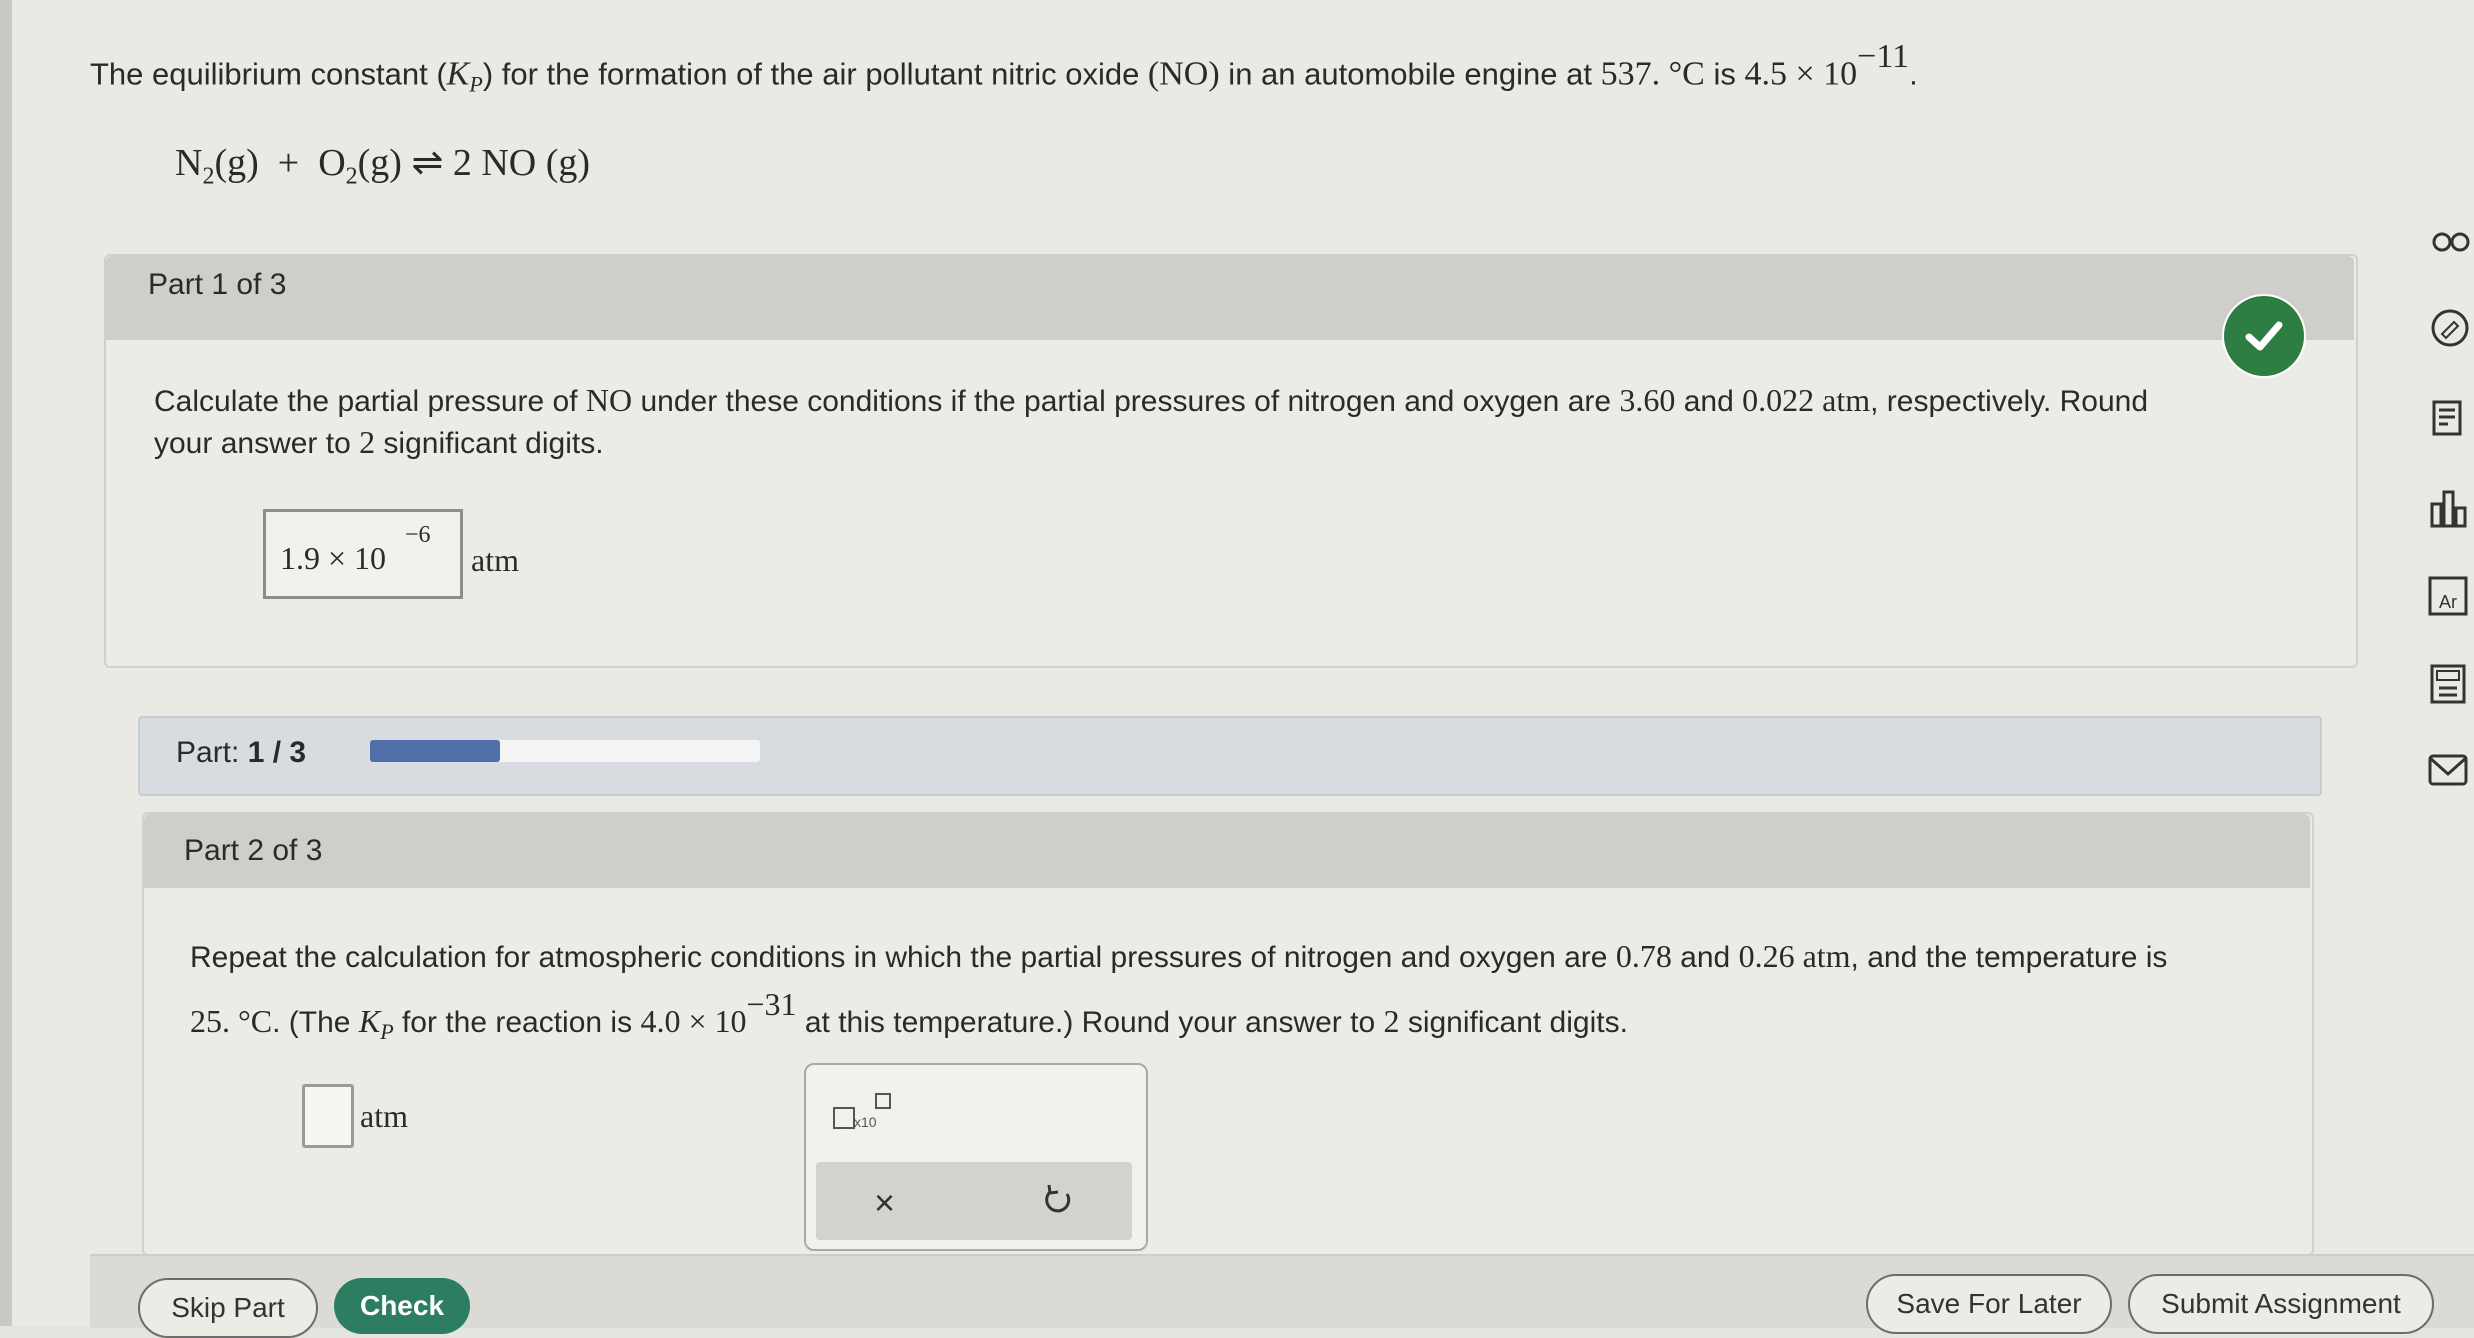  I want to click on progress-label: Part: 1 / 3, so click(241, 753).